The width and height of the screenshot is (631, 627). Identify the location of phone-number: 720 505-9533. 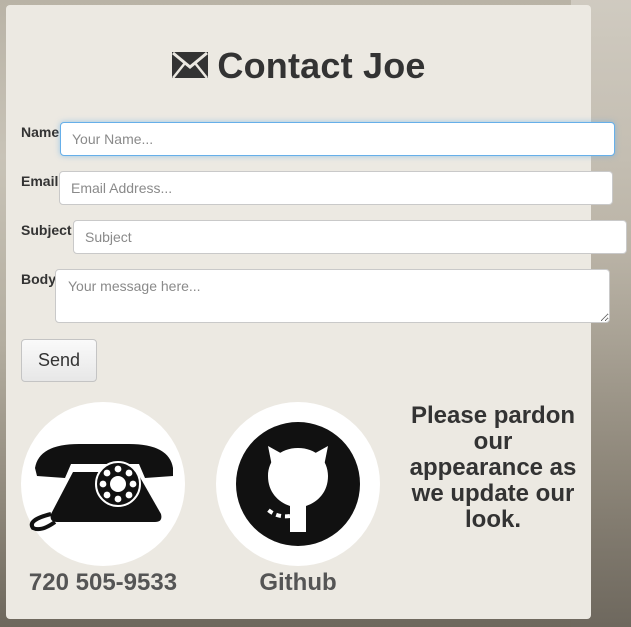
(103, 583).